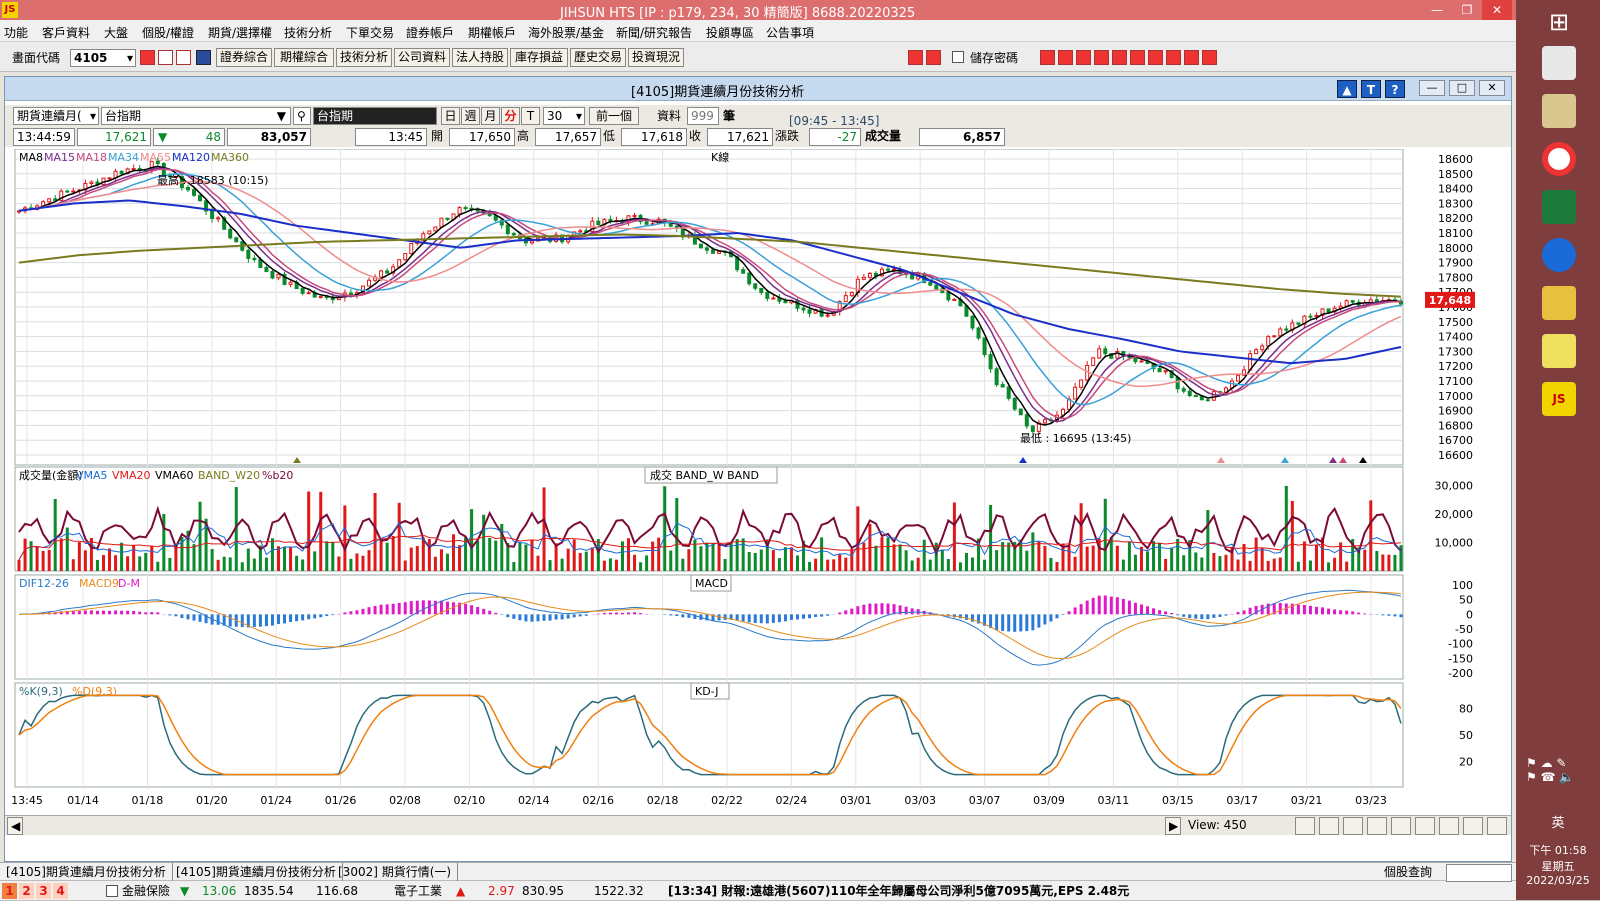 The width and height of the screenshot is (1600, 901). Describe the element at coordinates (308, 32) in the screenshot. I see `menu-item-5: 技術分析` at that location.